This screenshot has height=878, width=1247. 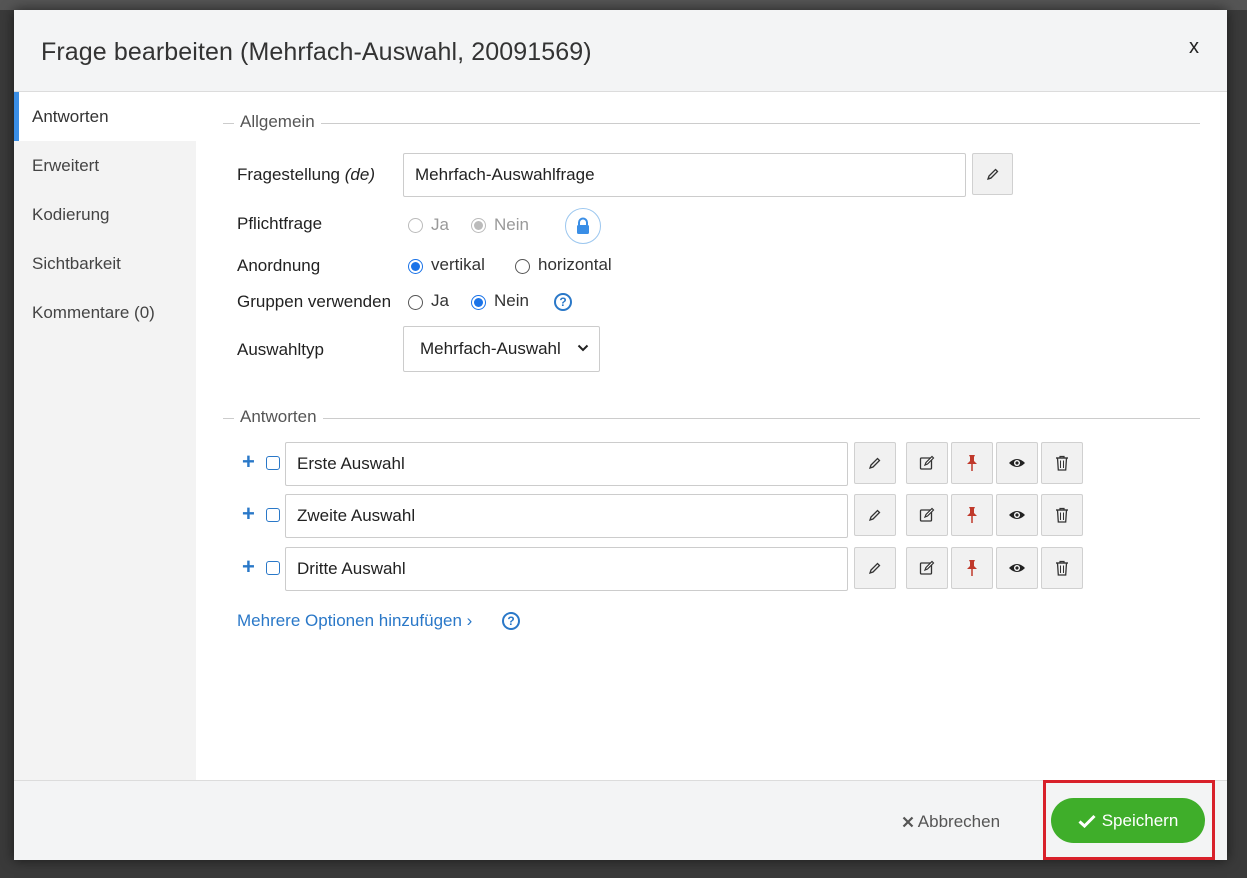 I want to click on cancel-button: Abbrechen, so click(x=951, y=822).